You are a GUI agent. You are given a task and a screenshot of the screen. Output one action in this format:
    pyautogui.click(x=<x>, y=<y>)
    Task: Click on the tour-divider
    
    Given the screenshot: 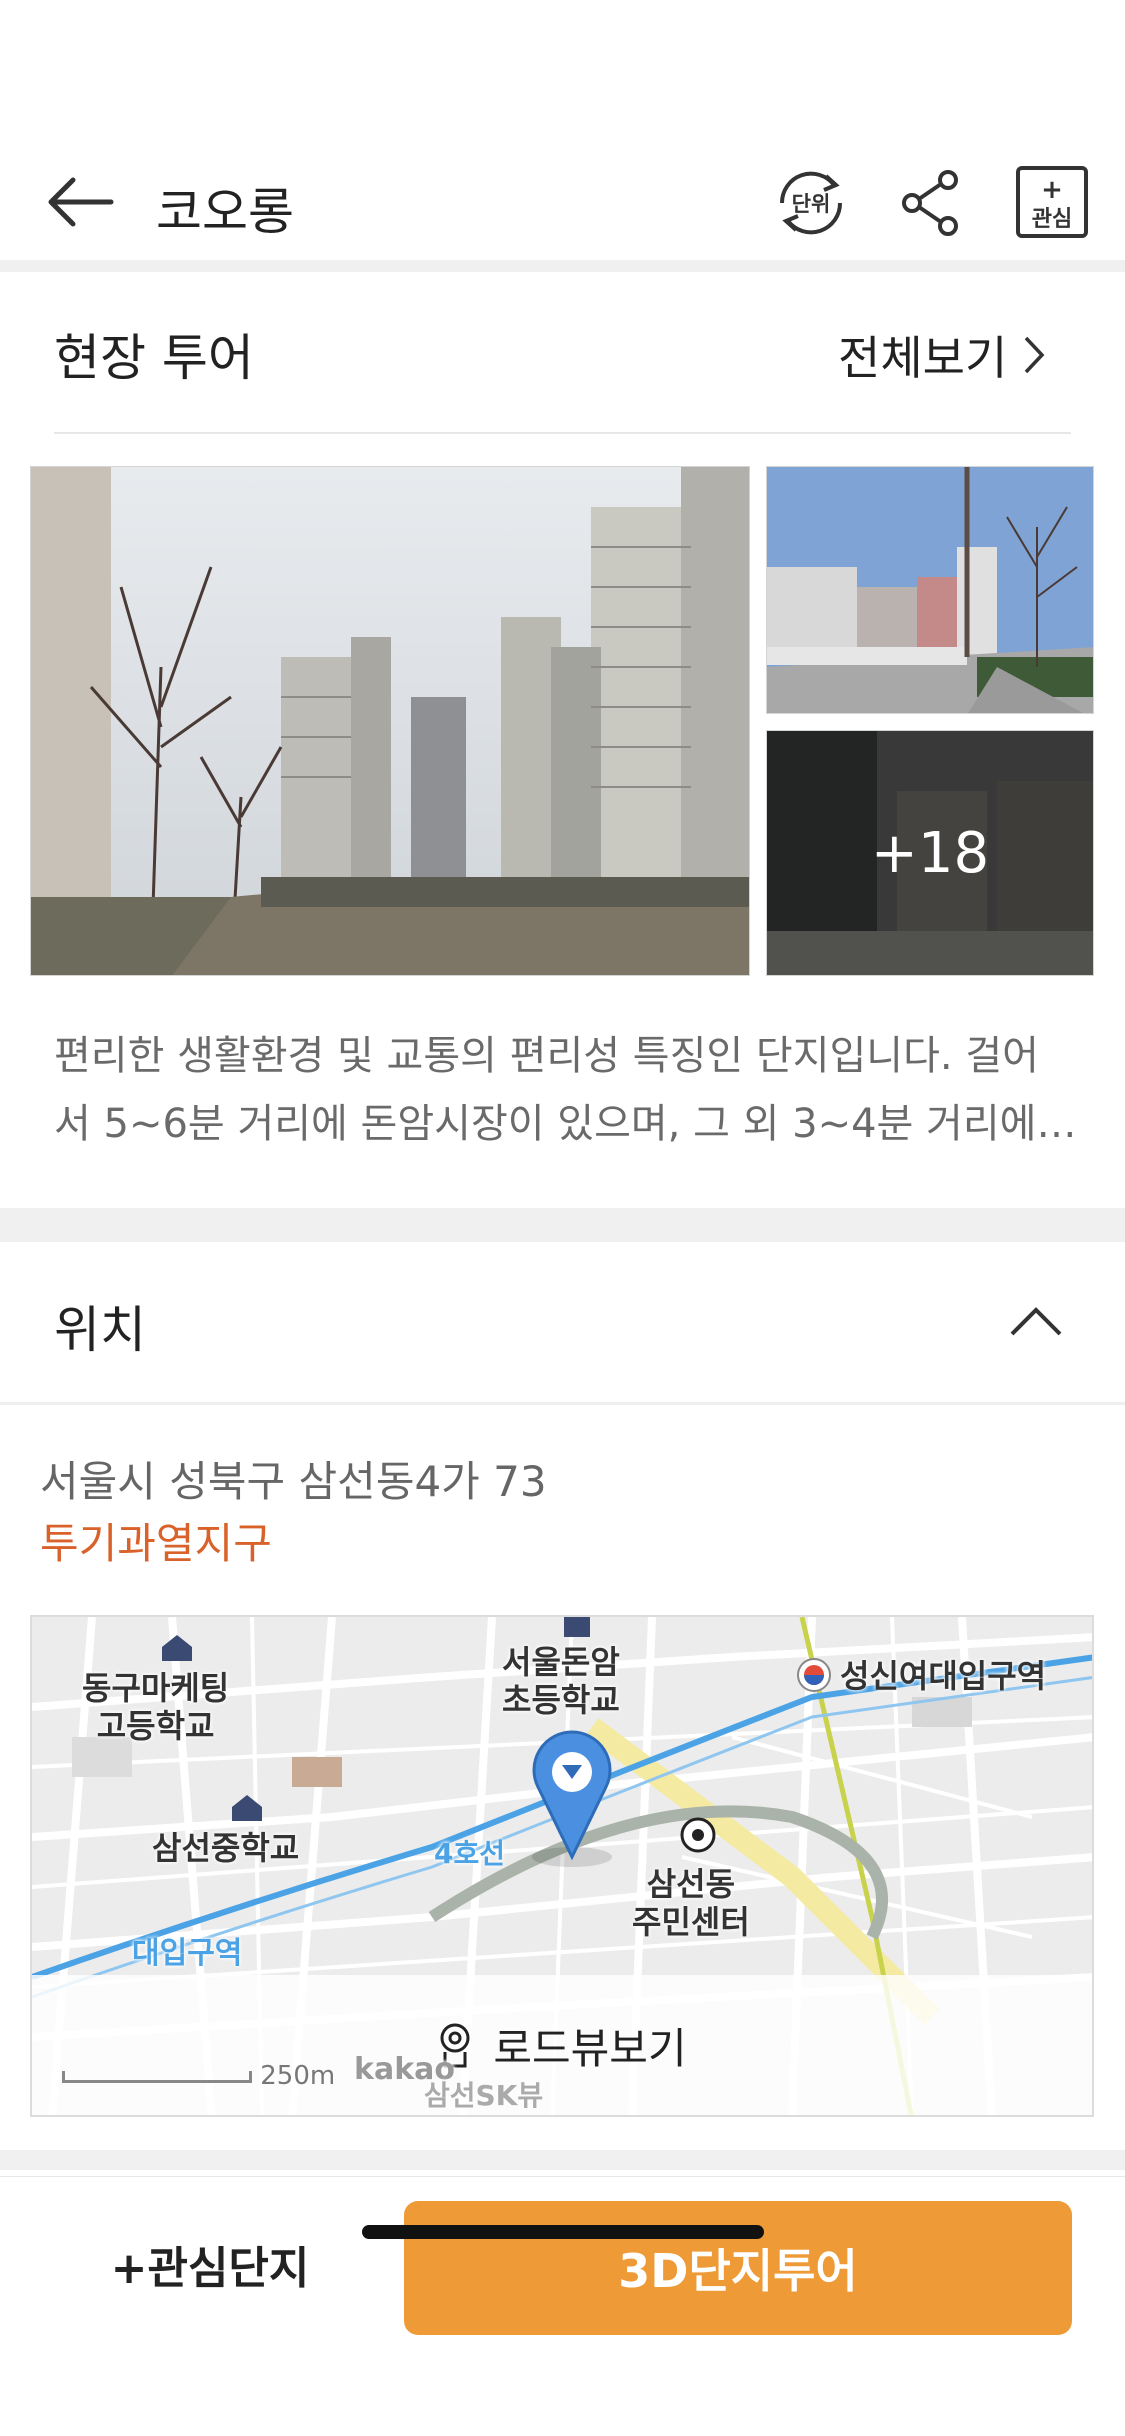 What is the action you would take?
    pyautogui.click(x=562, y=433)
    